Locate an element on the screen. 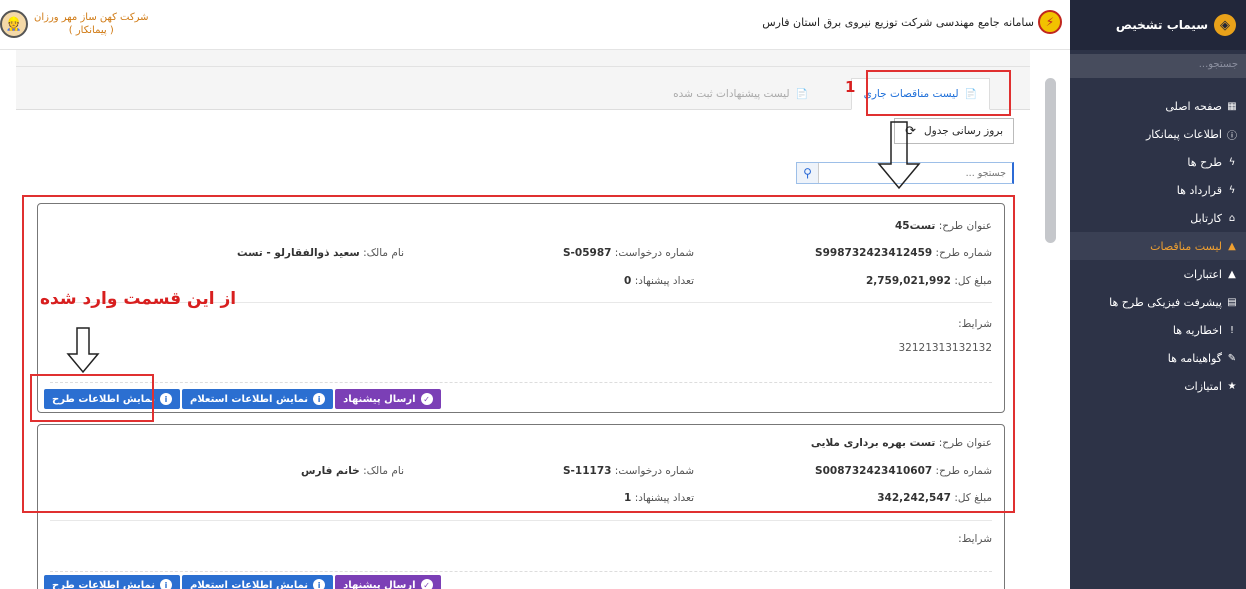  annotation-step-number: 1 is located at coordinates (850, 87).